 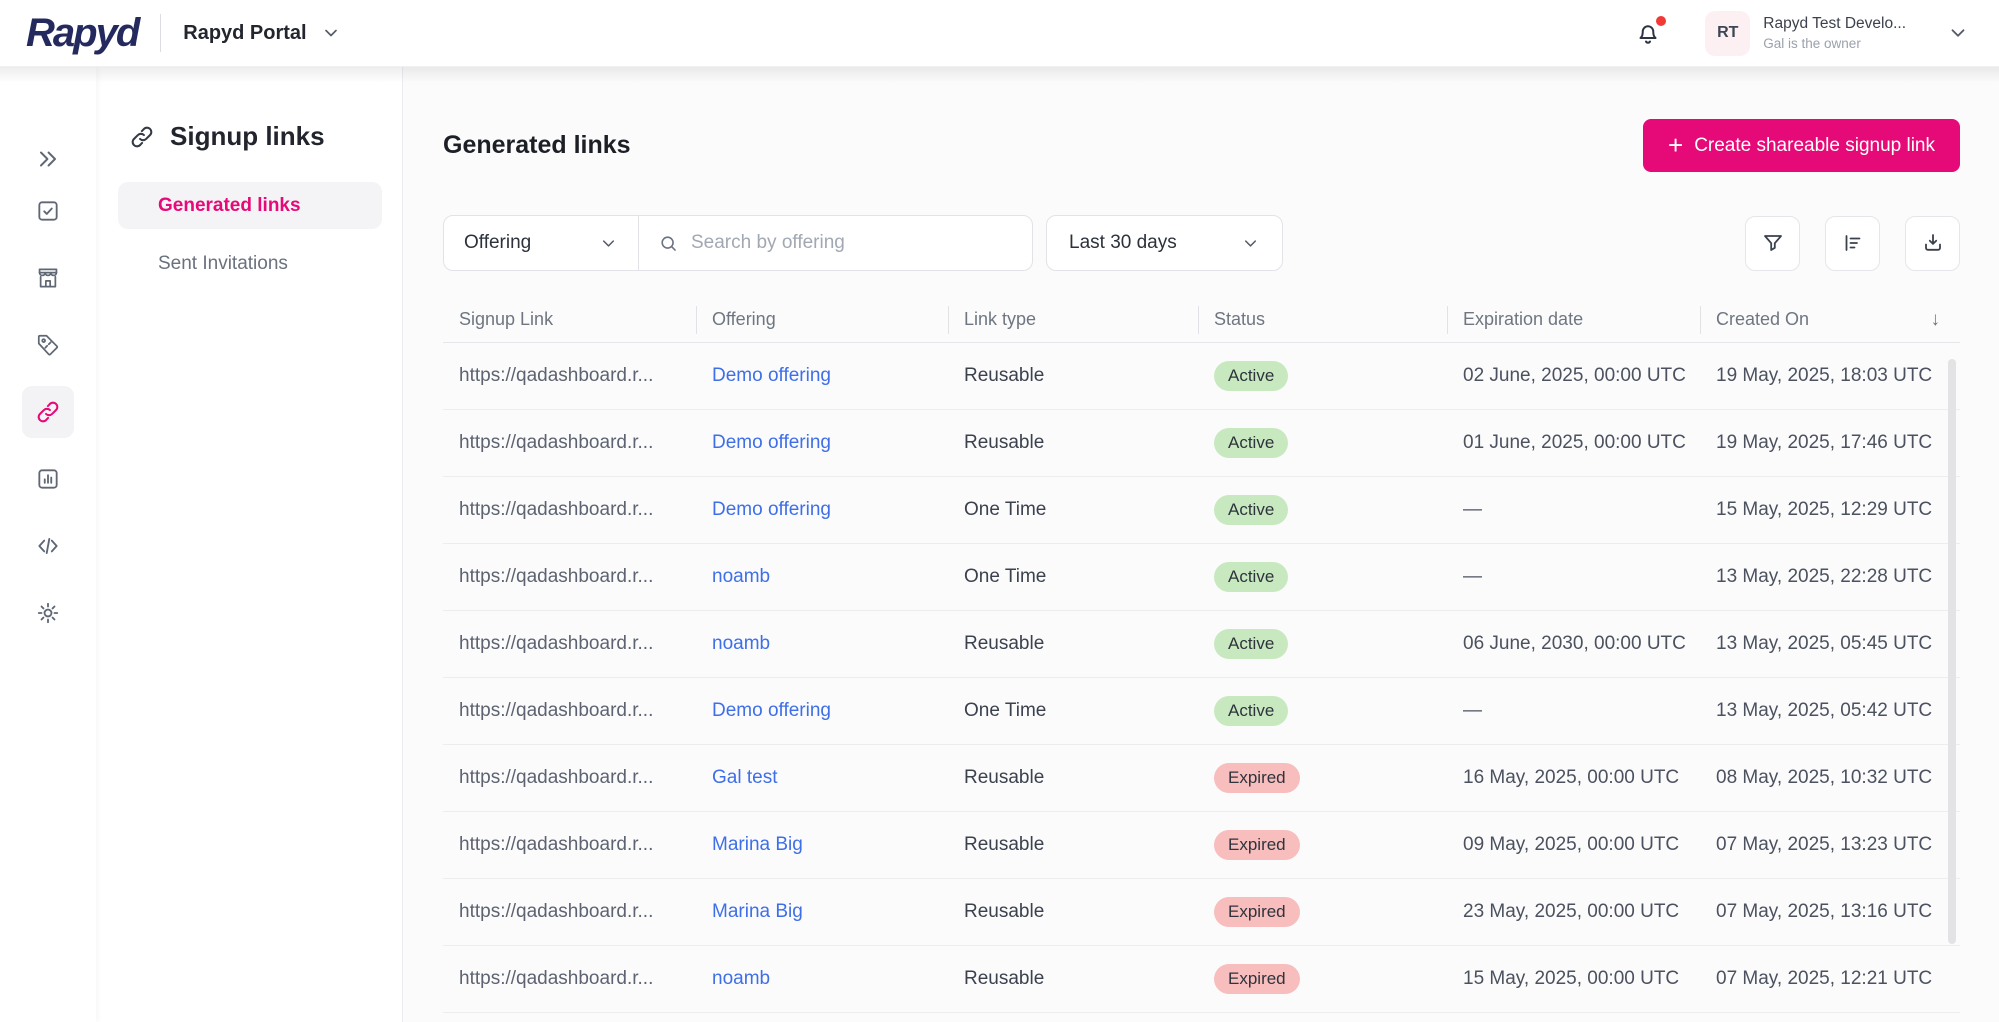 I want to click on date-range-dropdown: Last 30 days, so click(x=1164, y=243).